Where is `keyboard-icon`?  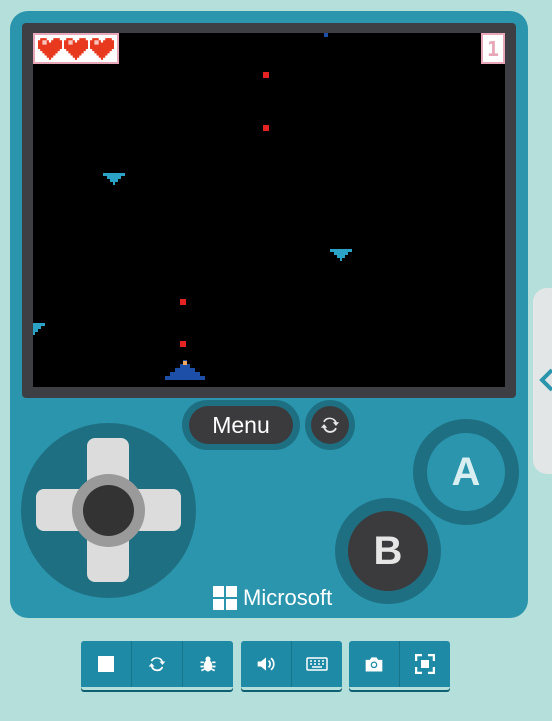
keyboard-icon is located at coordinates (317, 664).